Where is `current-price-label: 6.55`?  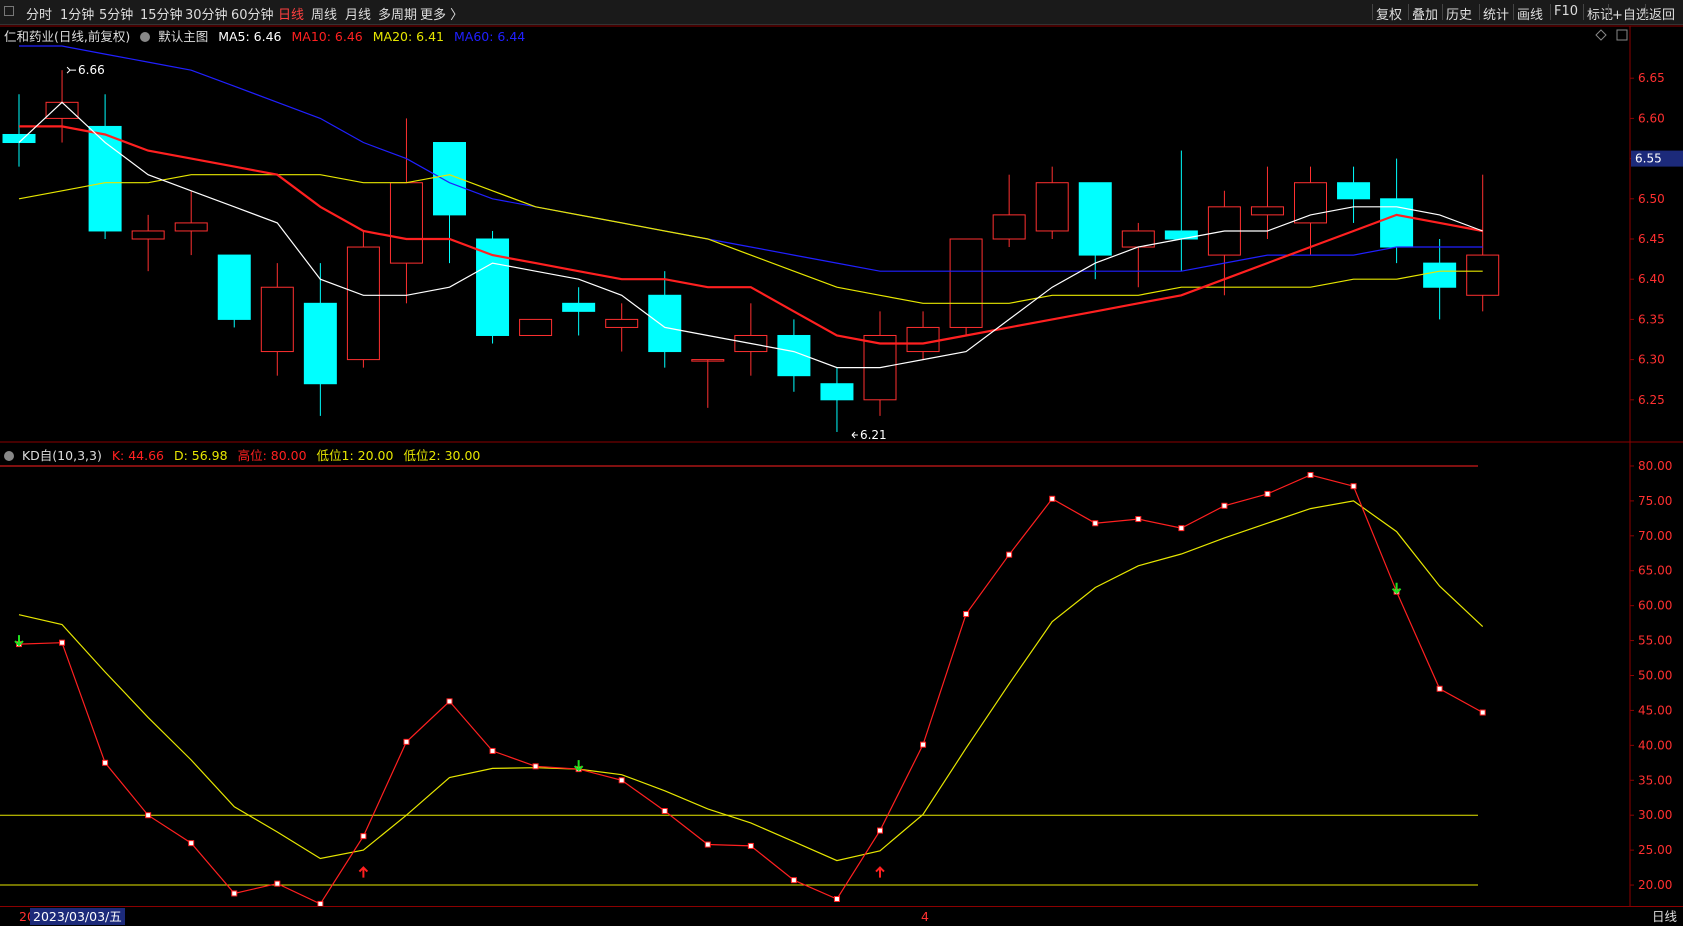
current-price-label: 6.55 is located at coordinates (1648, 159).